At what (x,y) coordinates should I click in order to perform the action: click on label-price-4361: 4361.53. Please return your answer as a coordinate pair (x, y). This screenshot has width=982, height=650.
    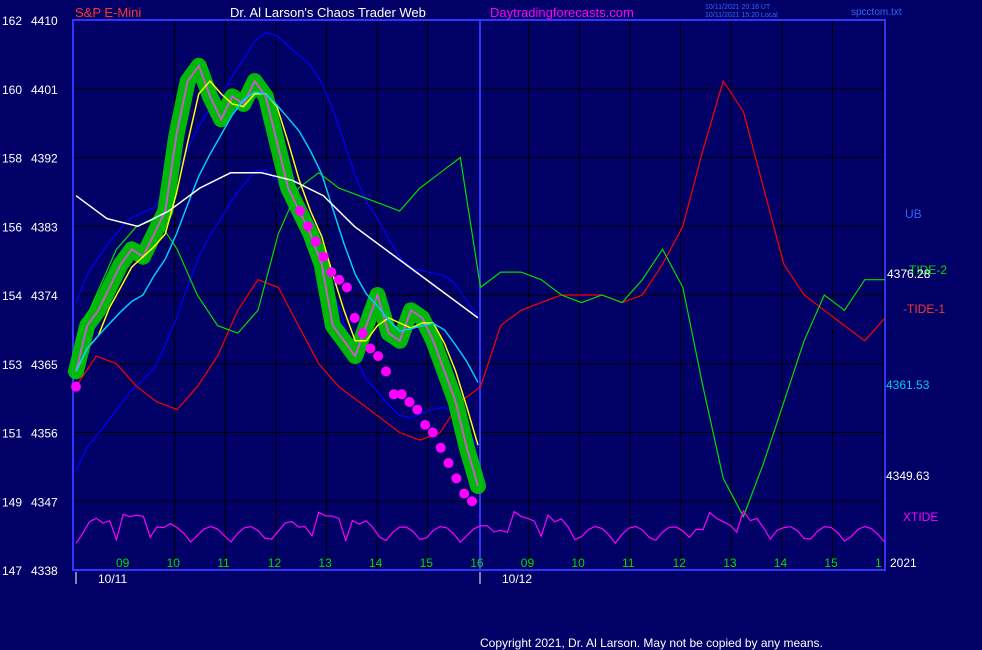
    Looking at the image, I should click on (908, 385).